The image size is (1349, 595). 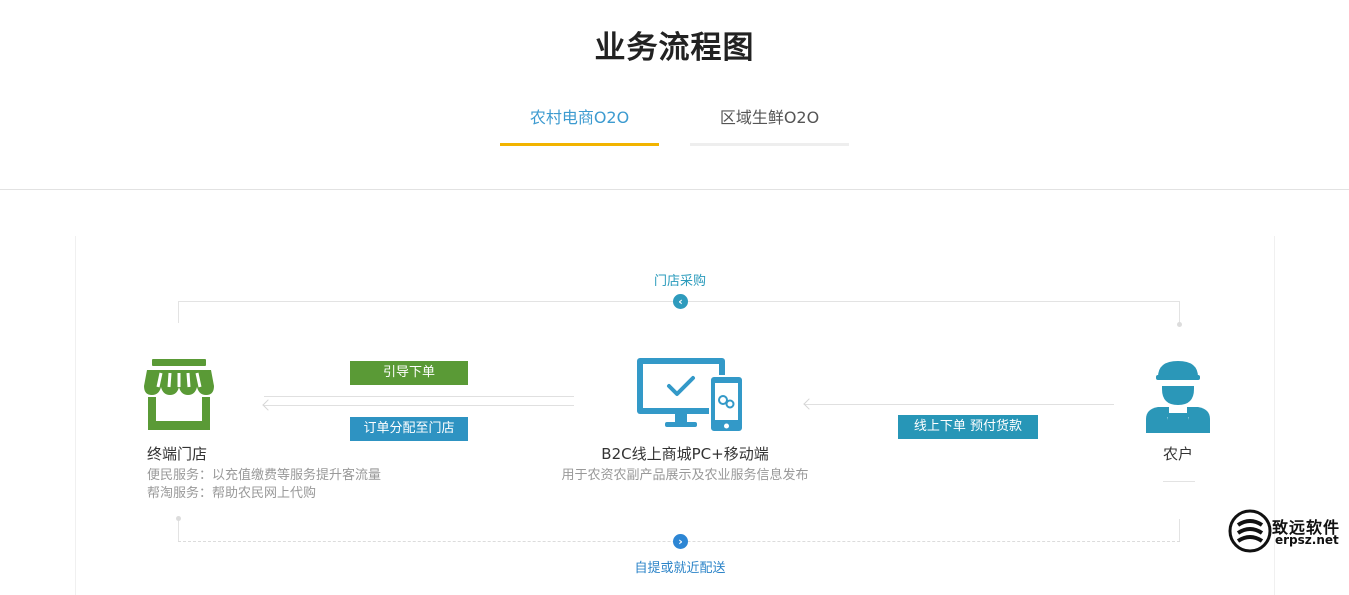 What do you see at coordinates (1178, 397) in the screenshot?
I see `farmer-icon` at bounding box center [1178, 397].